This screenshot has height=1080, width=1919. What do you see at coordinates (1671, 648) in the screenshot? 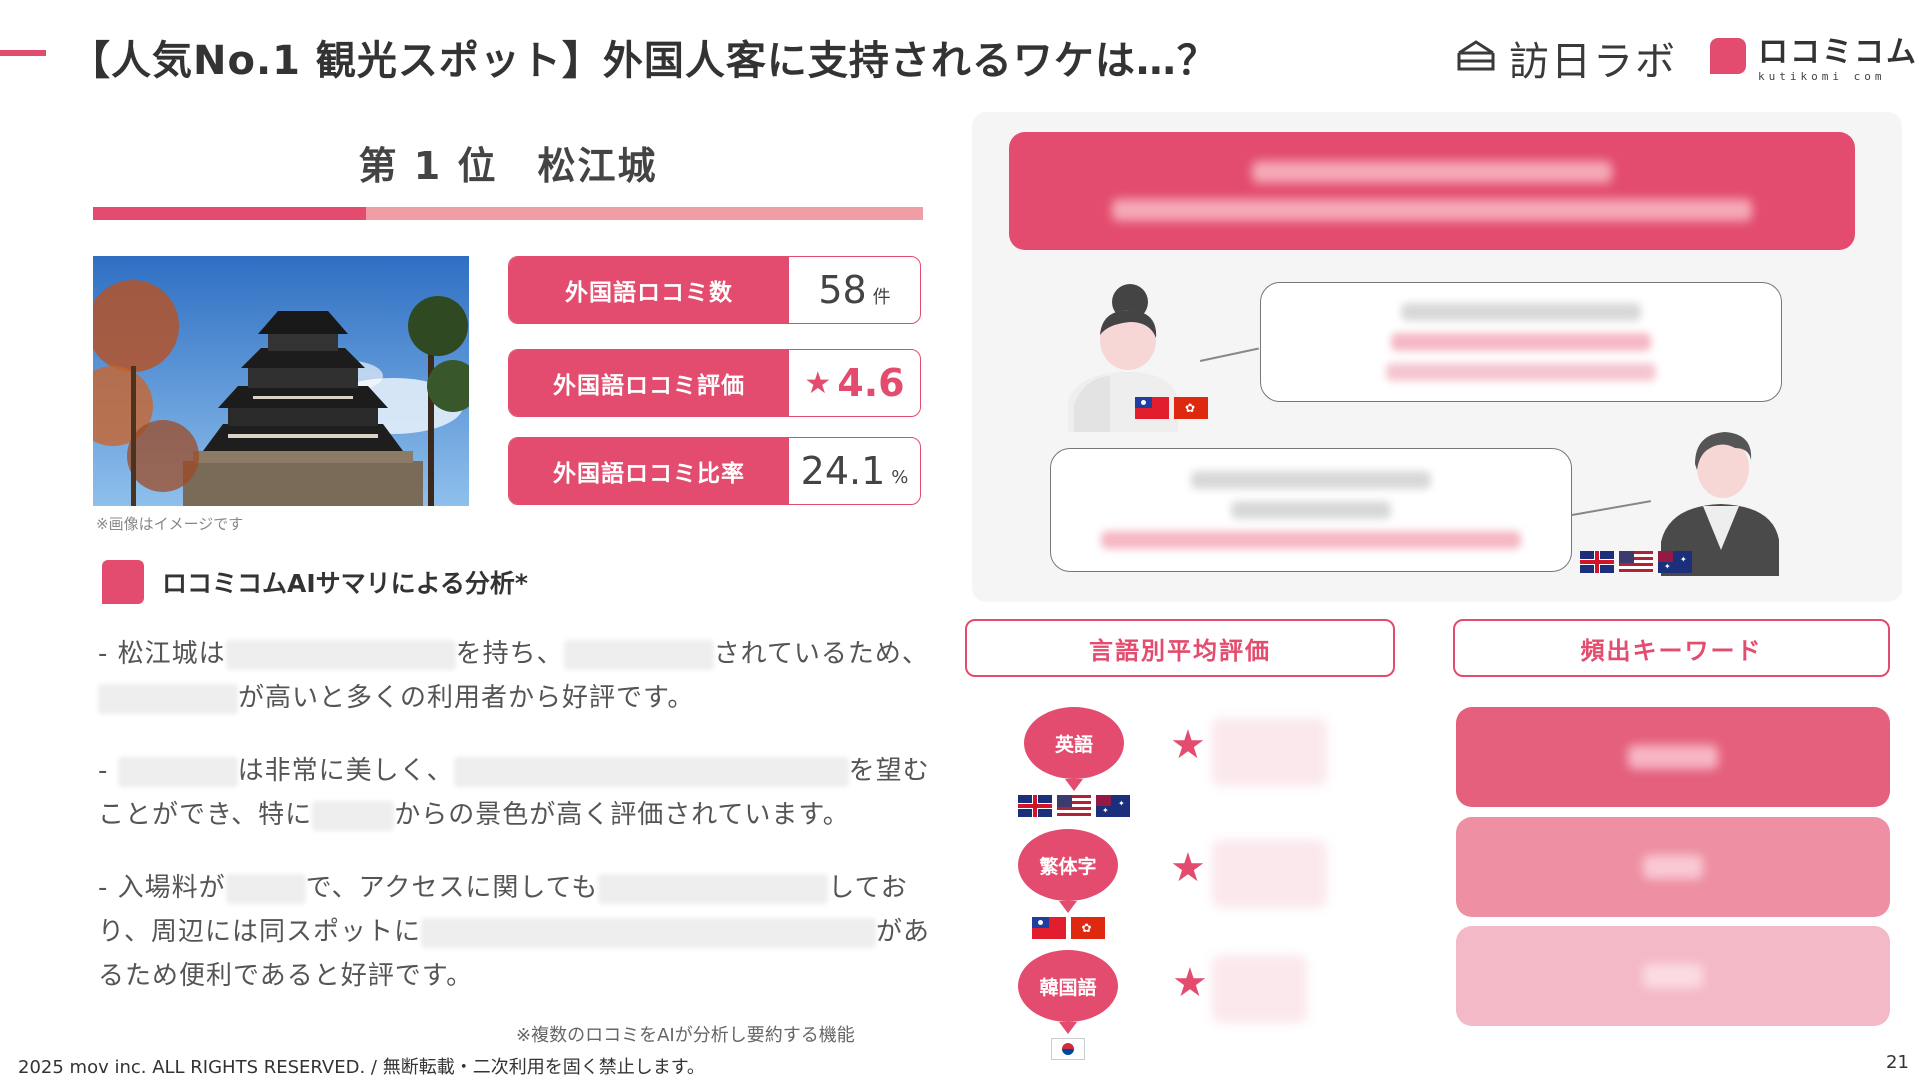
I see `keywords-header: 頻出キーワード` at bounding box center [1671, 648].